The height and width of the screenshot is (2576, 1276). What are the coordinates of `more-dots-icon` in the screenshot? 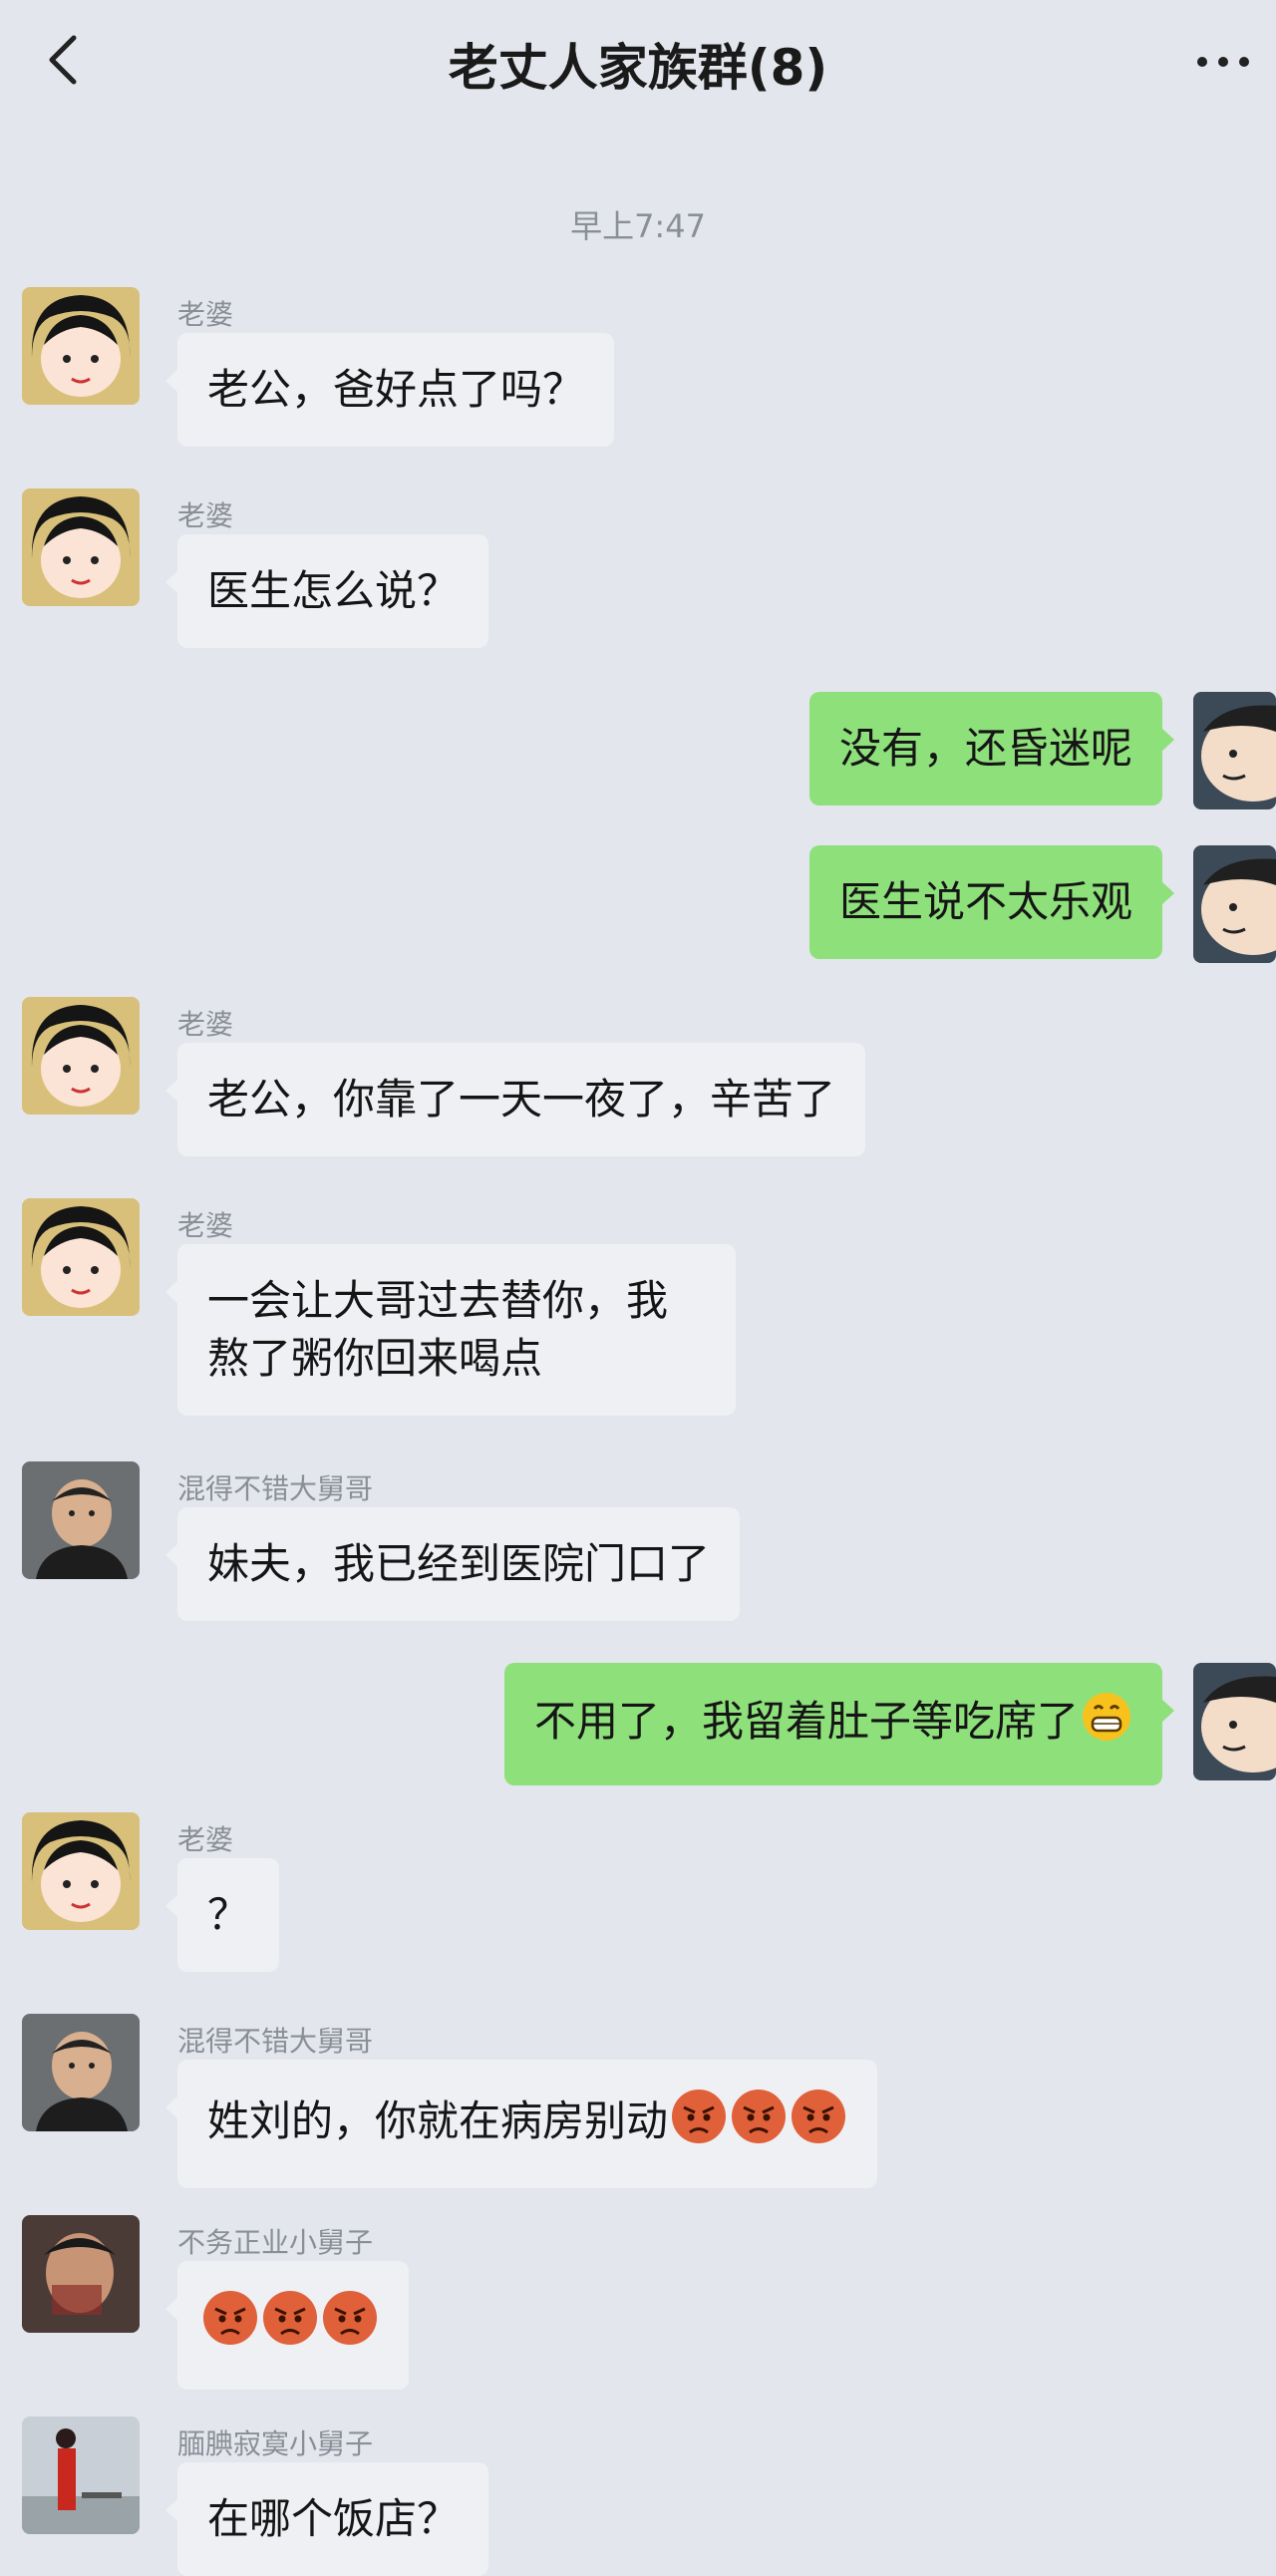 It's located at (1223, 62).